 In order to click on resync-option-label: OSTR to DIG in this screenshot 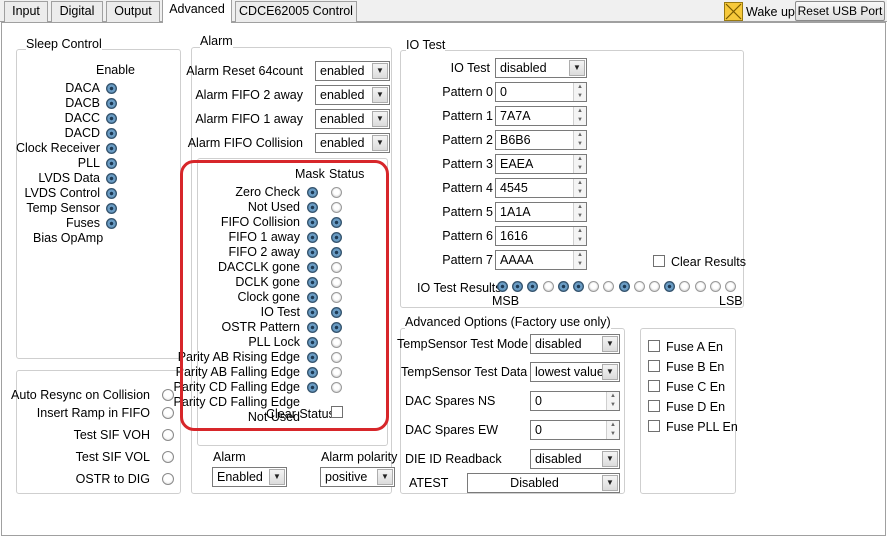, I will do `click(112, 479)`.